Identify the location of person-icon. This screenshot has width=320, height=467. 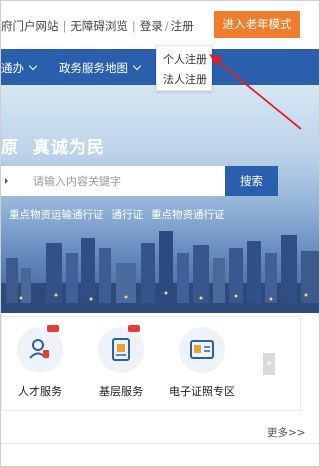
(39, 349).